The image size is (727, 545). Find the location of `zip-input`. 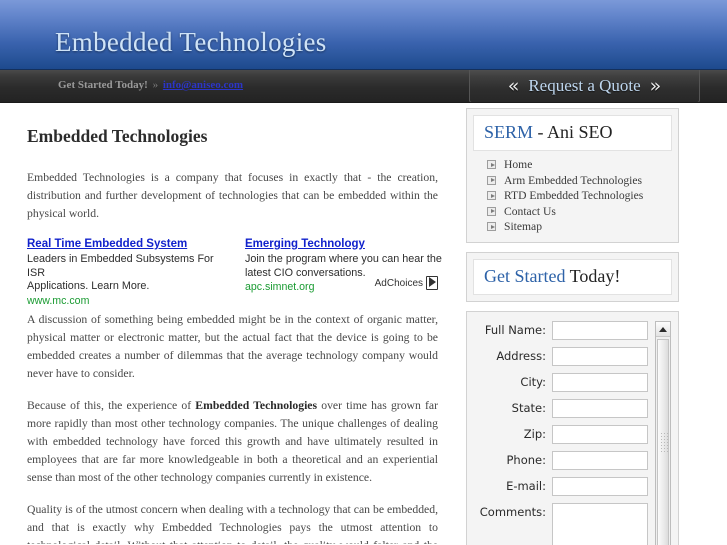

zip-input is located at coordinates (600, 434).